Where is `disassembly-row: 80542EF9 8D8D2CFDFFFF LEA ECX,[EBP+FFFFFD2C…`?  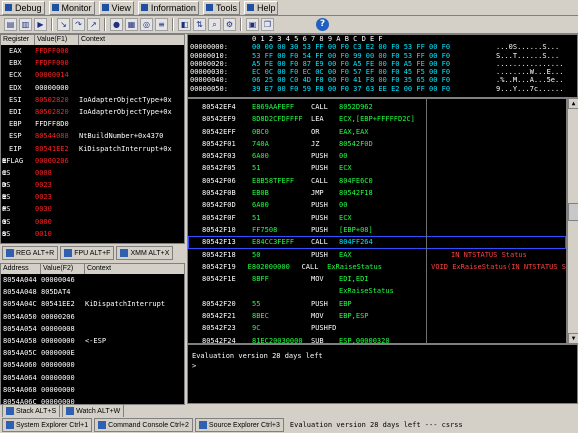
disassembly-row: 80542EF9 8D8D2CFDFFFF LEA ECX,[EBP+FFFFFD2C… is located at coordinates (377, 119).